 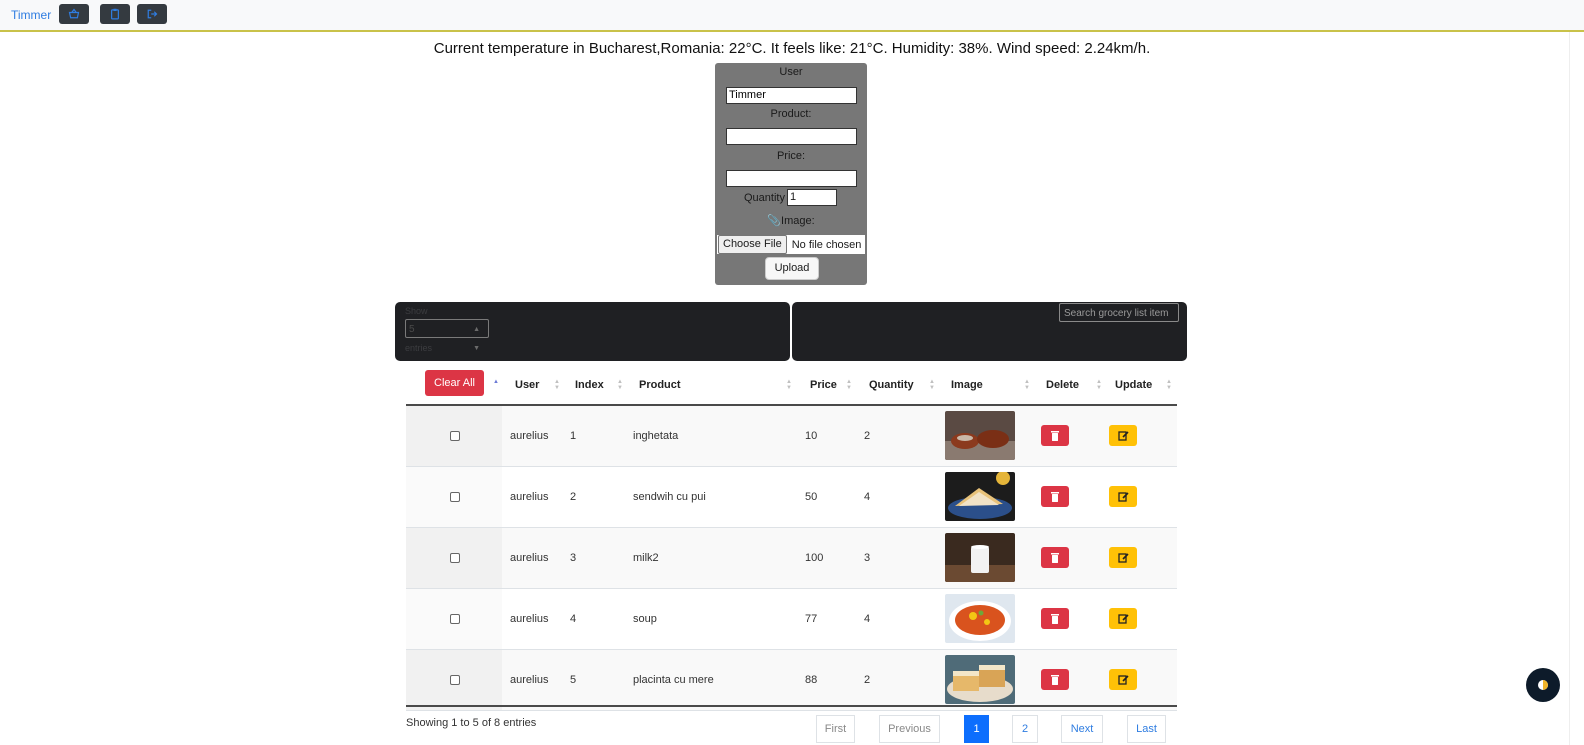 What do you see at coordinates (811, 197) in the screenshot?
I see `quantity-field: 1` at bounding box center [811, 197].